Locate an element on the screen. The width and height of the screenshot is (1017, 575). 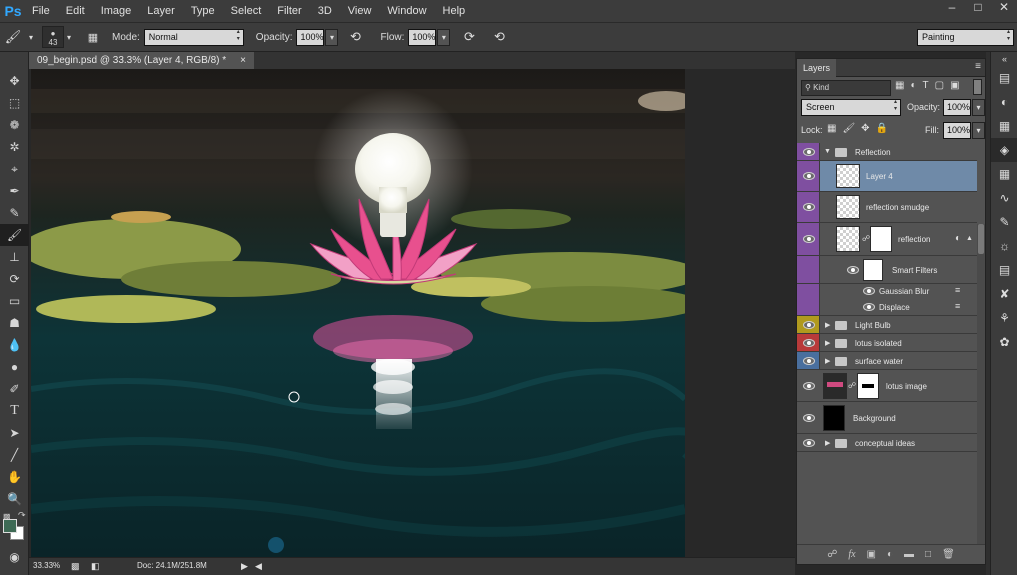
layer-opacity-chevron-icon: ▾ is located at coordinates (978, 107).